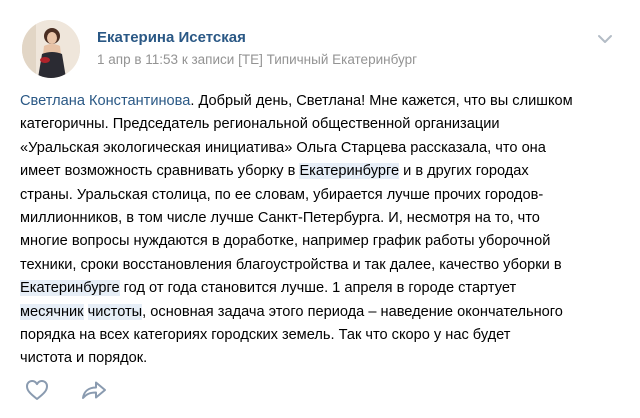 This screenshot has height=418, width=640. I want to click on share-button, so click(94, 390).